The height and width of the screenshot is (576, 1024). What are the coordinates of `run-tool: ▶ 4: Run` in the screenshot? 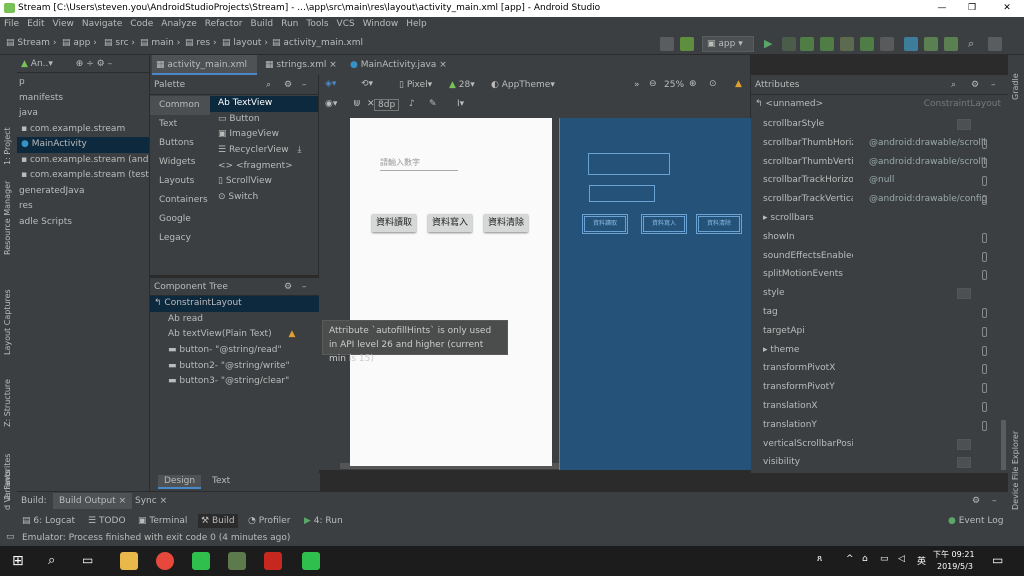 It's located at (323, 521).